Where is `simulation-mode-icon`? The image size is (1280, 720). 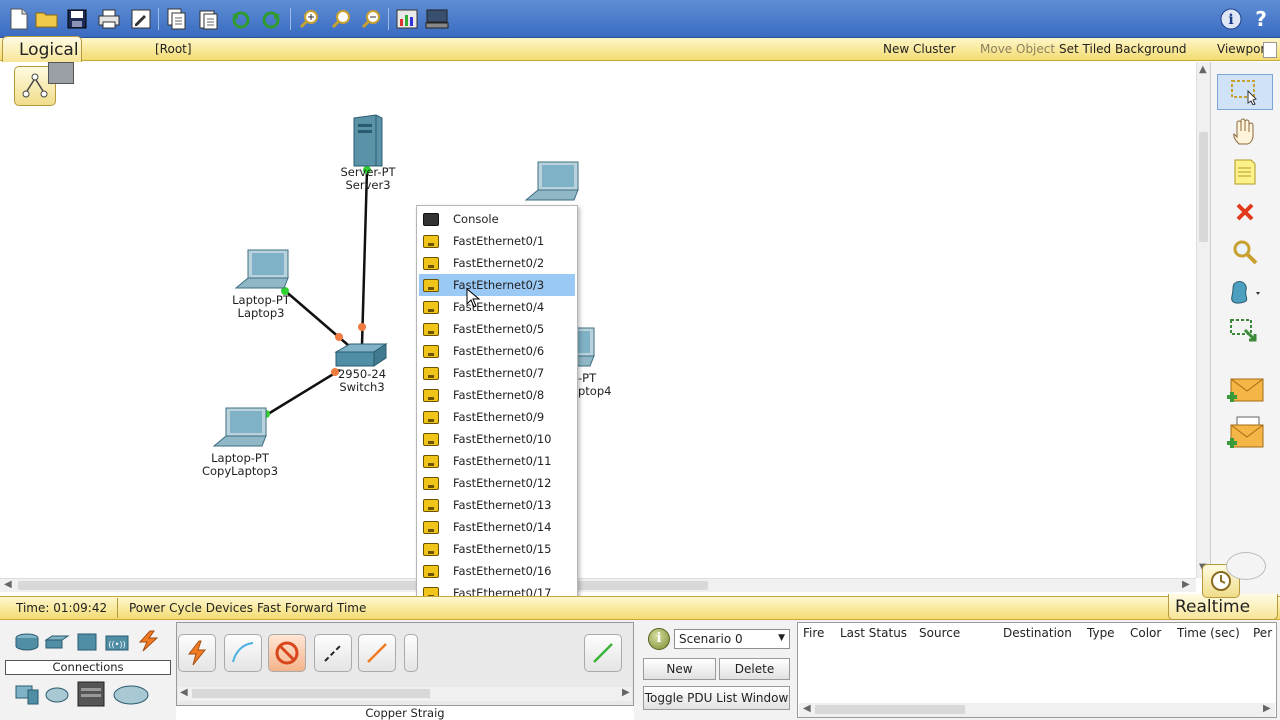
simulation-mode-icon is located at coordinates (1246, 566).